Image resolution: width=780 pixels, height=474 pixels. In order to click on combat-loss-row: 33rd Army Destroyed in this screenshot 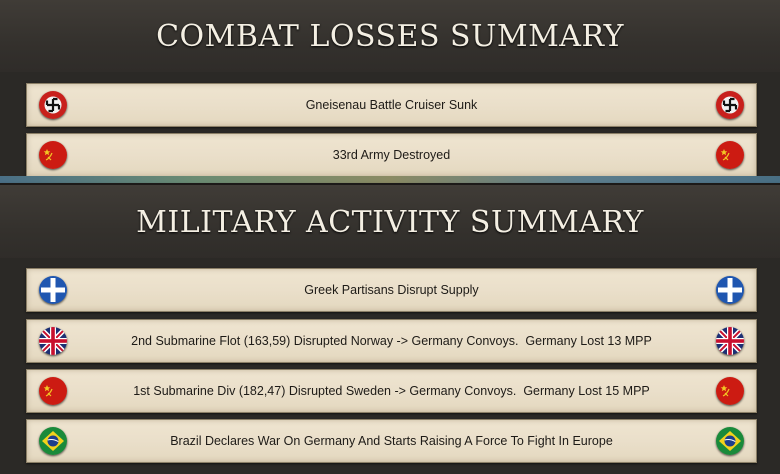, I will do `click(391, 155)`.